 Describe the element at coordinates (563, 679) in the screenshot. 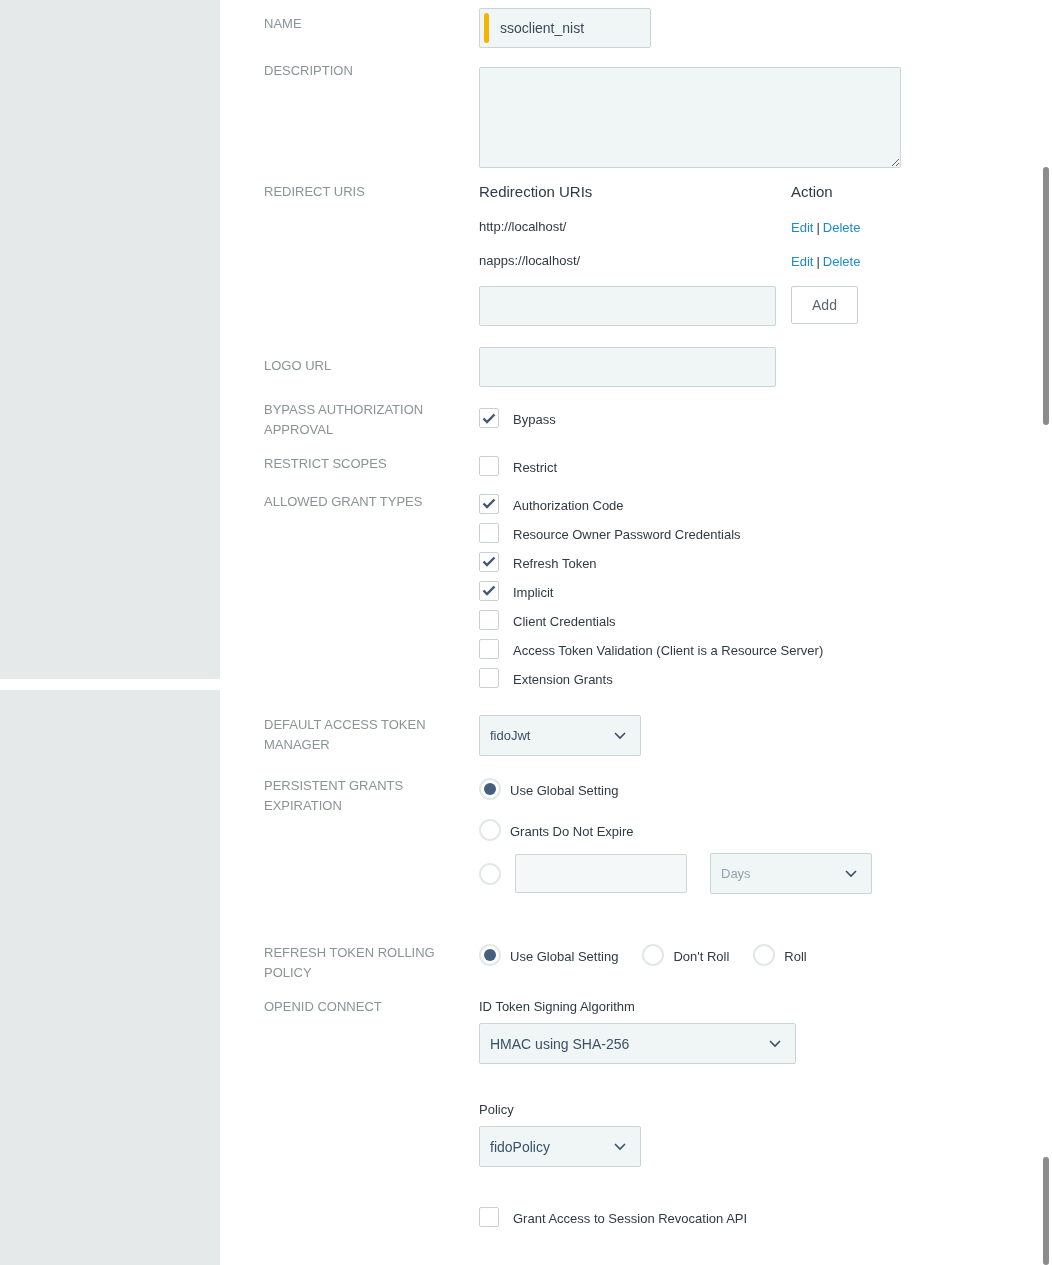

I see `checkbox-label: Extension Grants` at that location.